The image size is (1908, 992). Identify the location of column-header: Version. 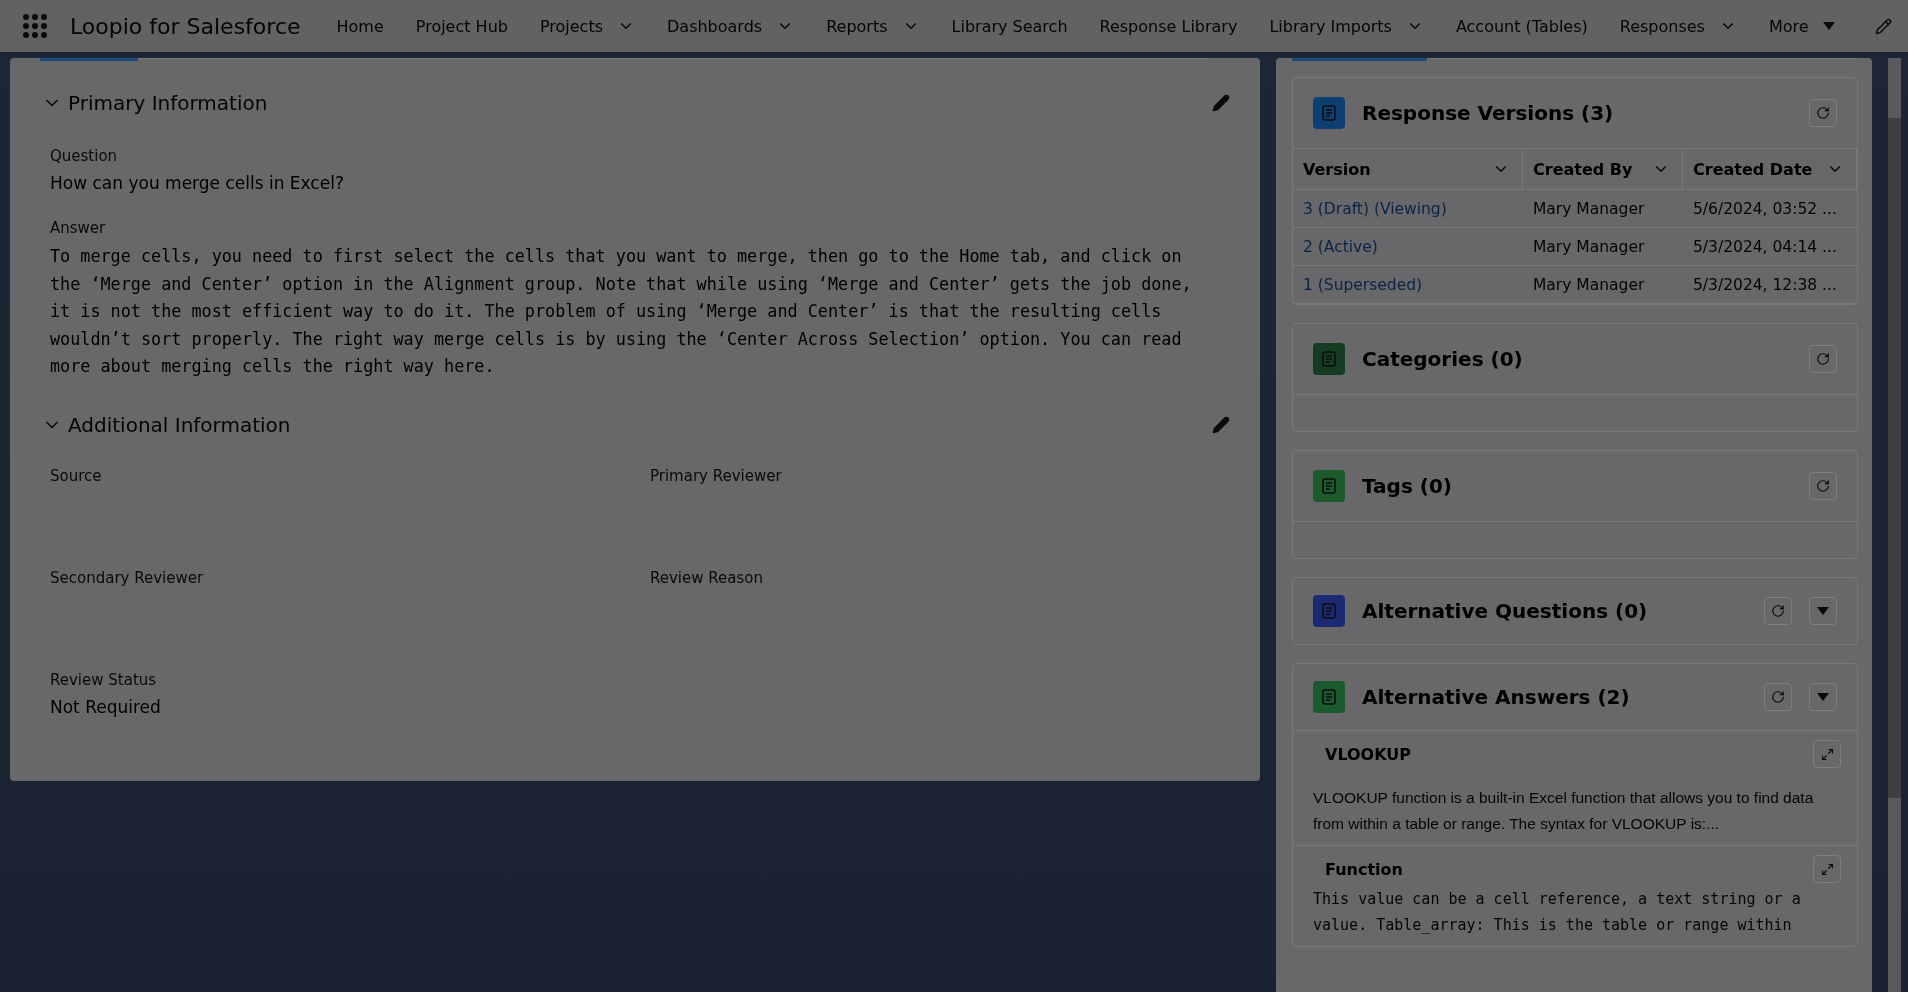
(1408, 169).